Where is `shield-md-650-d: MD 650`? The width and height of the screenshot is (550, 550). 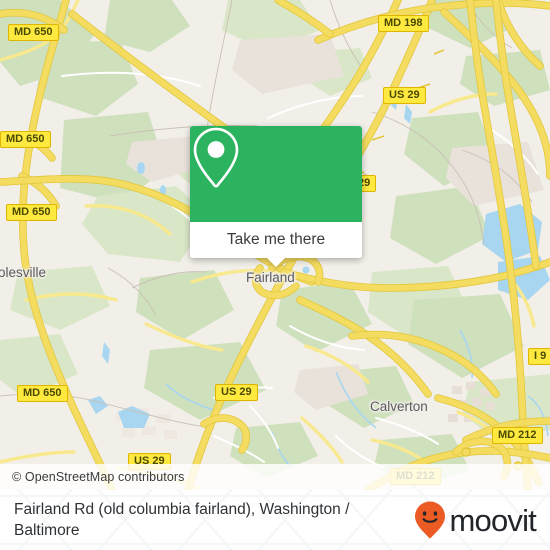 shield-md-650-d: MD 650 is located at coordinates (42, 393).